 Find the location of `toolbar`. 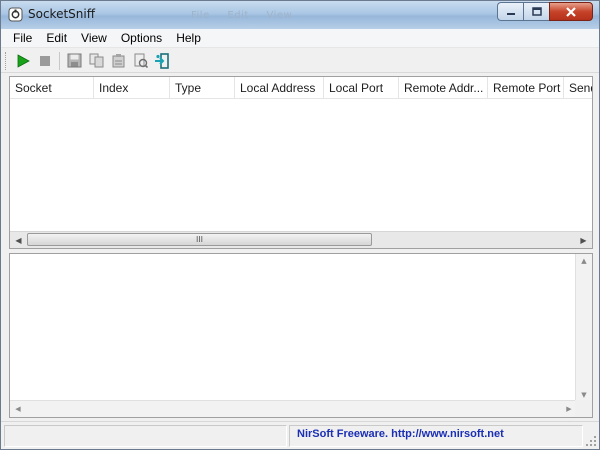

toolbar is located at coordinates (300, 61).